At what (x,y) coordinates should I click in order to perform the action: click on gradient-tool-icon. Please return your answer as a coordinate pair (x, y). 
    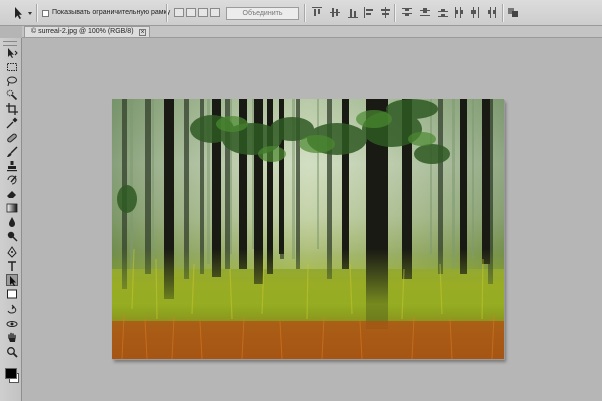
    Looking at the image, I should click on (12, 208).